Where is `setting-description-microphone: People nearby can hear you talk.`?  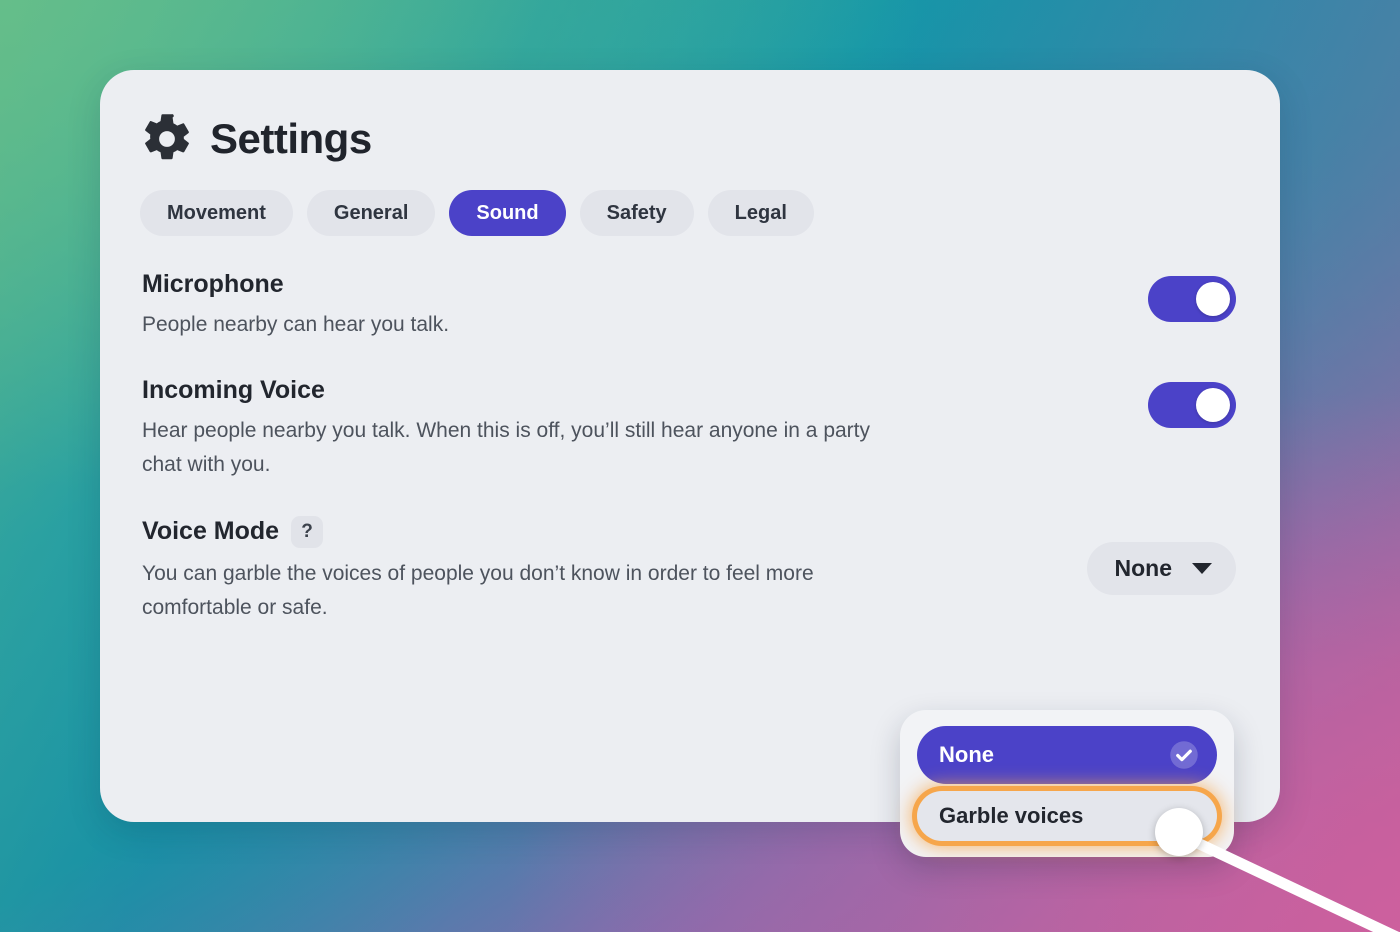
setting-description-microphone: People nearby can hear you talk. is located at coordinates (296, 324).